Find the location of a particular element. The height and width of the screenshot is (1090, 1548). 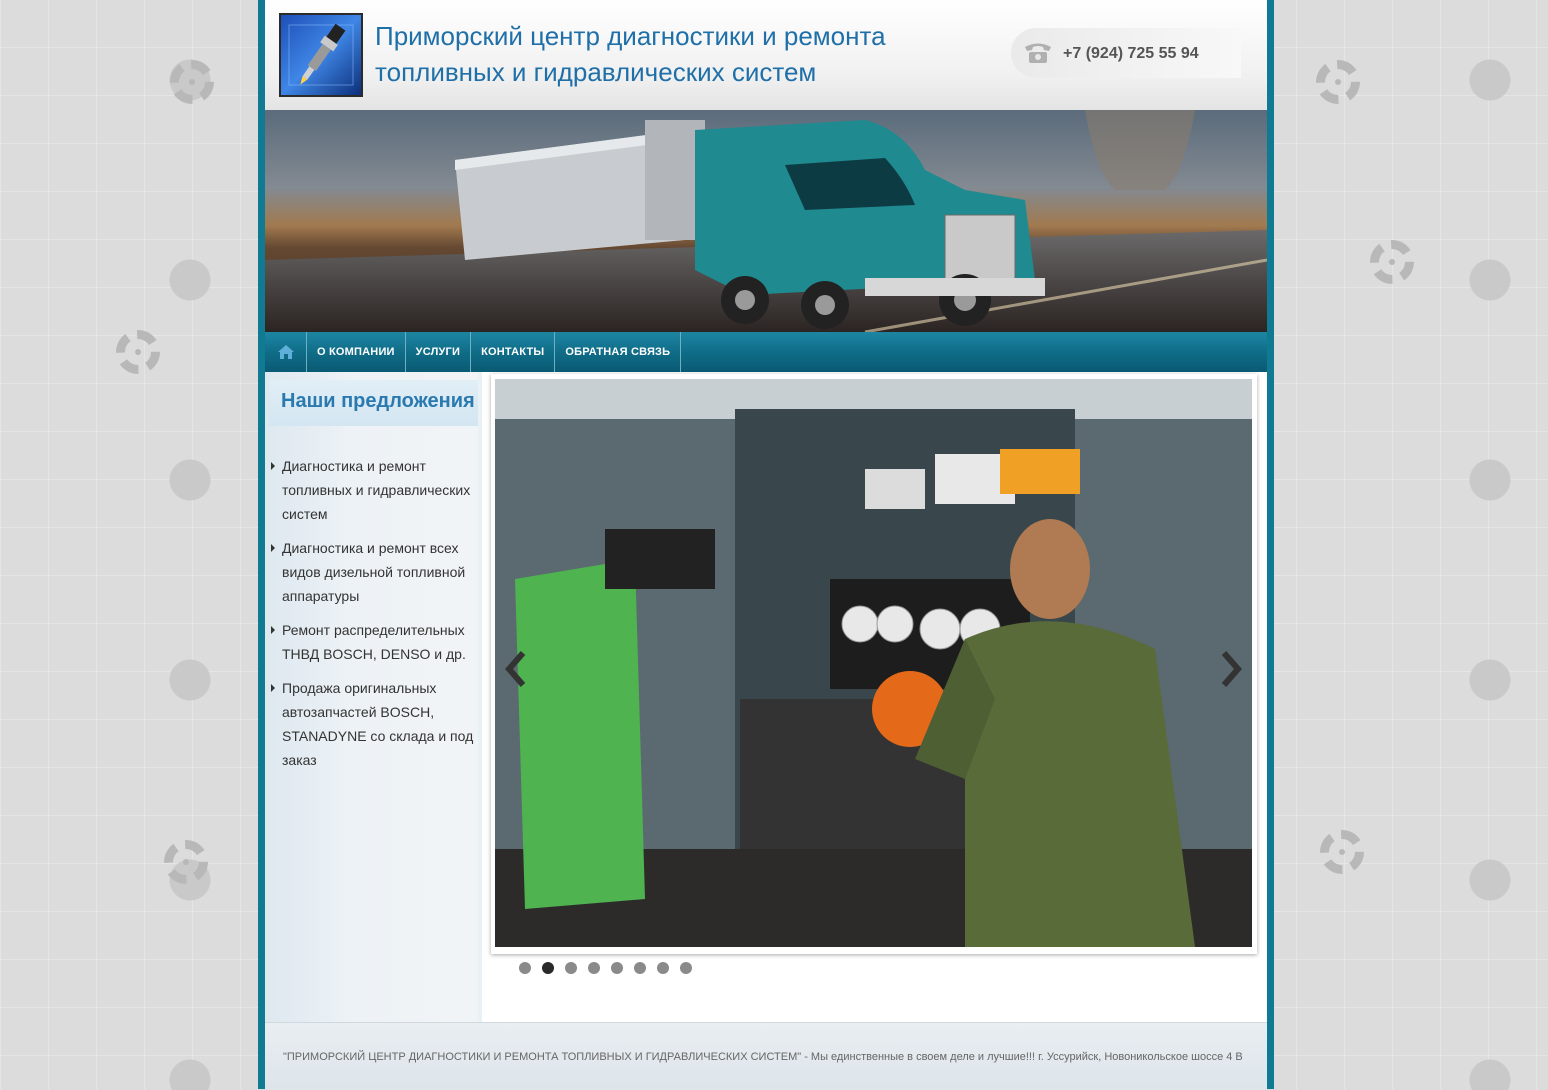

sidebar-title: Наши предложения is located at coordinates (378, 401).